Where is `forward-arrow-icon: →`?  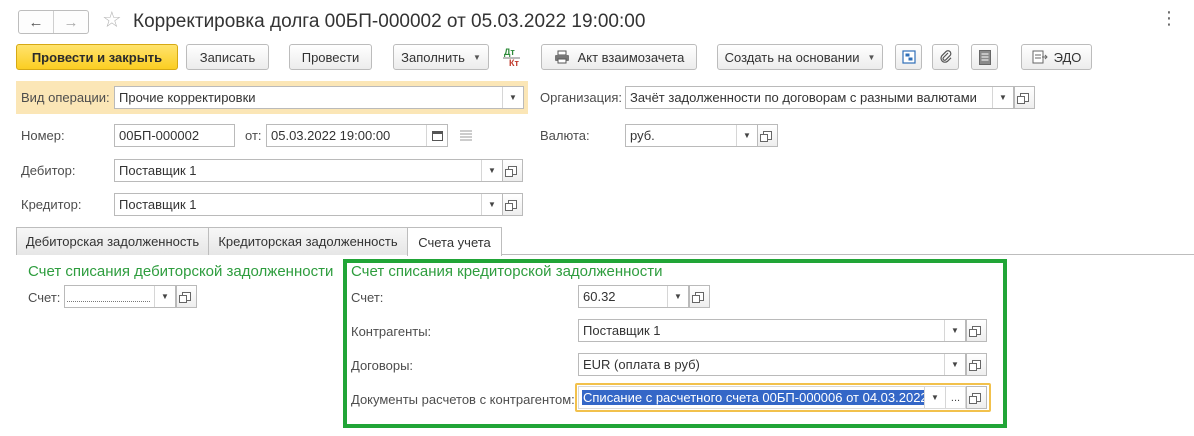 forward-arrow-icon: → is located at coordinates (70, 22).